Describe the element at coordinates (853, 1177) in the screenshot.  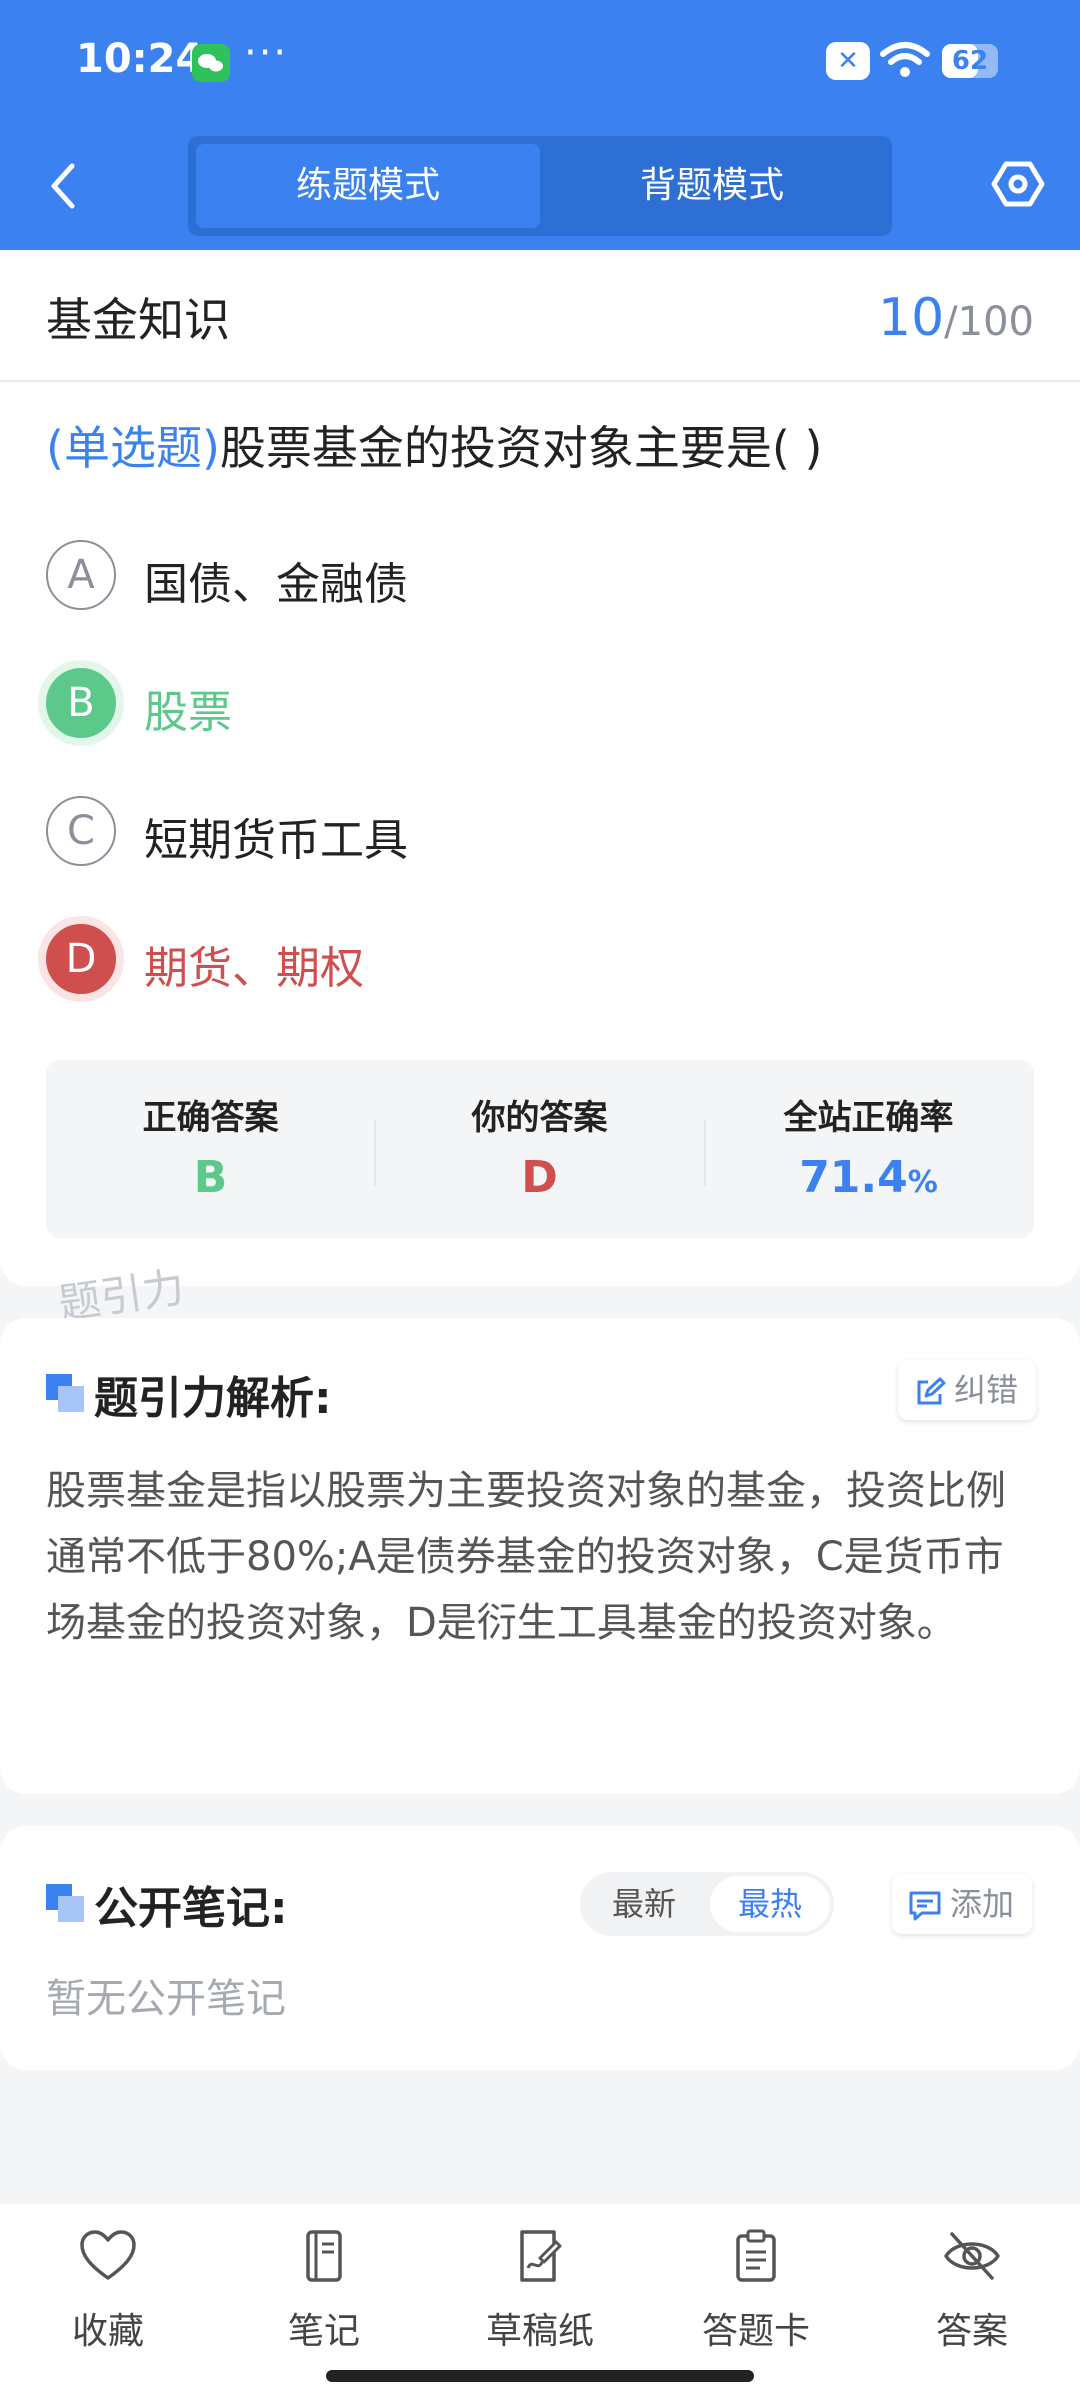
I see `accuracy-number: 71.4` at that location.